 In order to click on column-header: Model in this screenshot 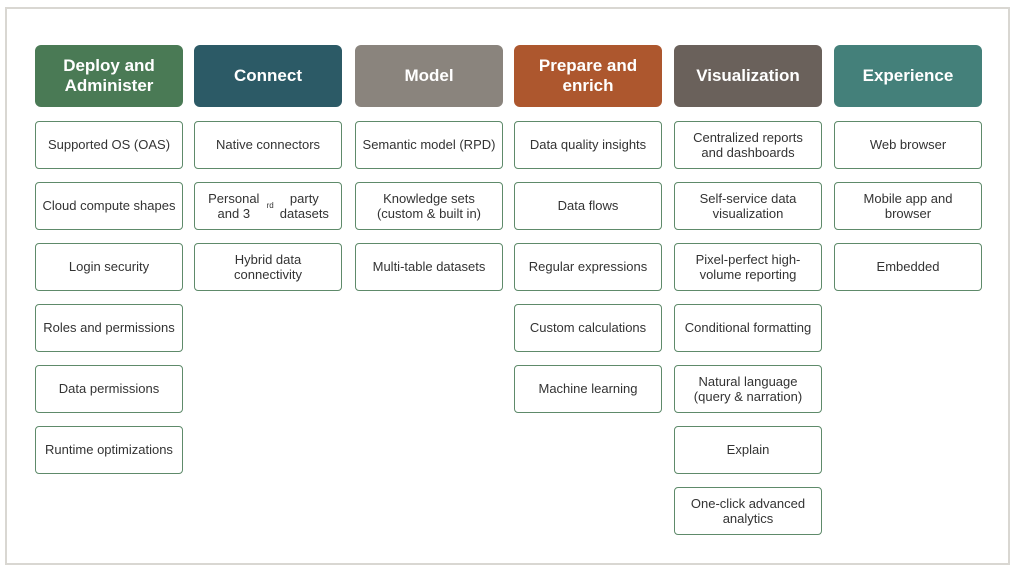, I will do `click(429, 76)`.